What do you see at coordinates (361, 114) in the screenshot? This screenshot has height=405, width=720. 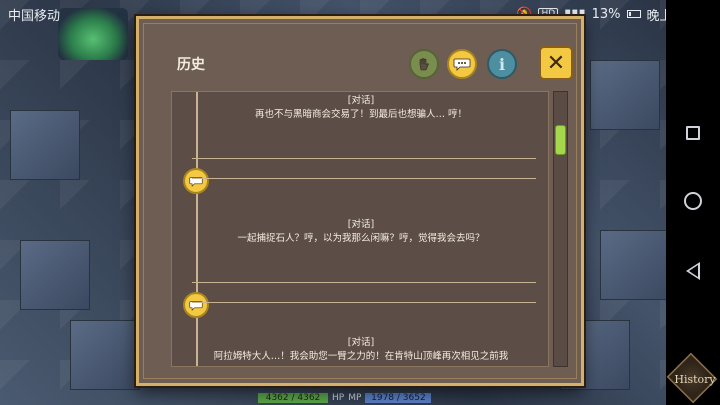 I see `entry-text: 再也不与黑暗商会交易了！到最后也想骗人… 哼！` at bounding box center [361, 114].